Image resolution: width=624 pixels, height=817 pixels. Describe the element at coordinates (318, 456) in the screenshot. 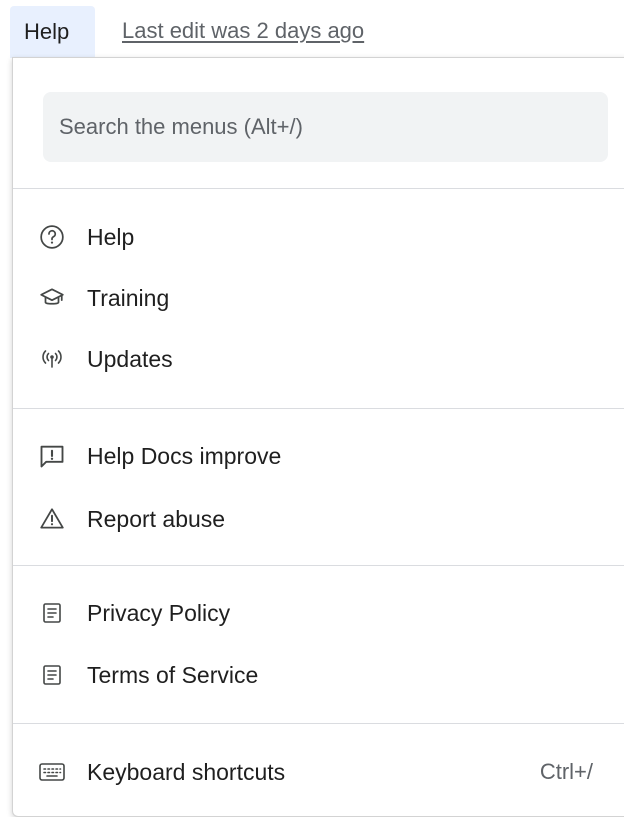

I see `menu-item-help-docs-improve: Help Docs improve` at that location.